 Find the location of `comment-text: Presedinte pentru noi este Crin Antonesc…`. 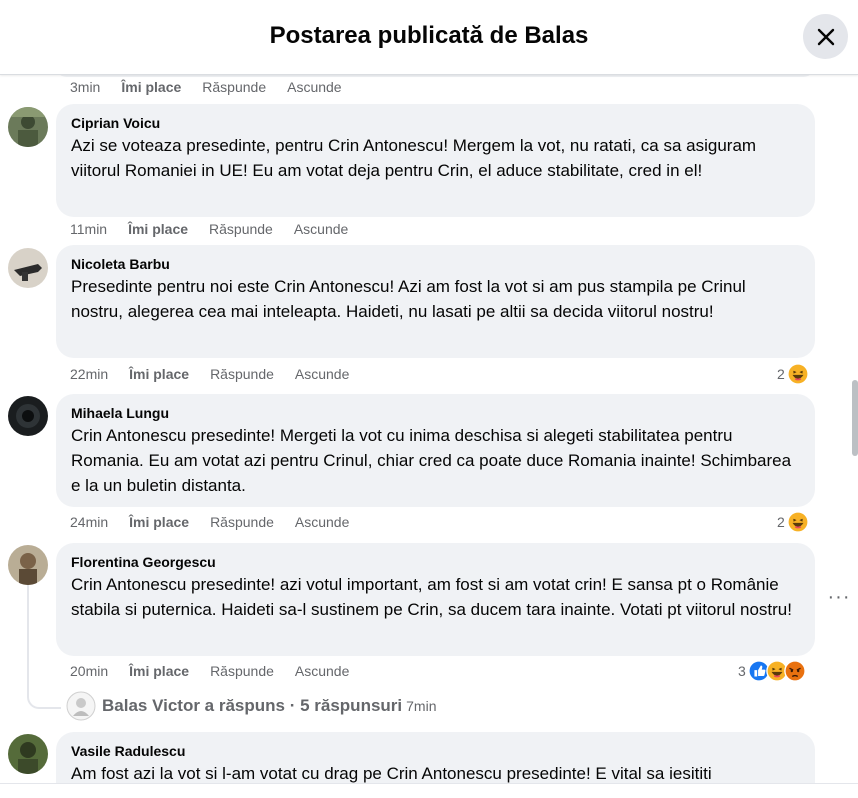

comment-text: Presedinte pentru noi este Crin Antonesc… is located at coordinates (408, 299).